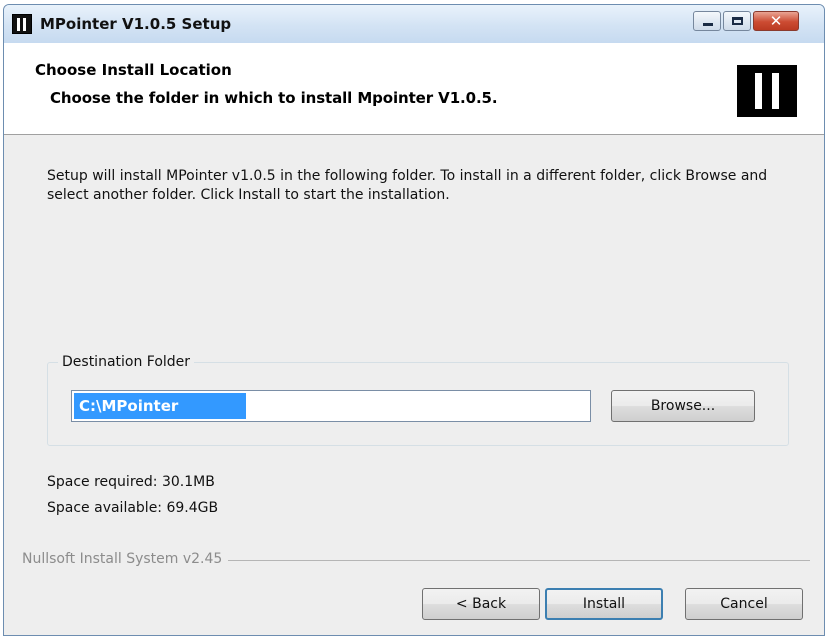 The image size is (828, 638). I want to click on page-title: Choose Install Location, so click(133, 70).